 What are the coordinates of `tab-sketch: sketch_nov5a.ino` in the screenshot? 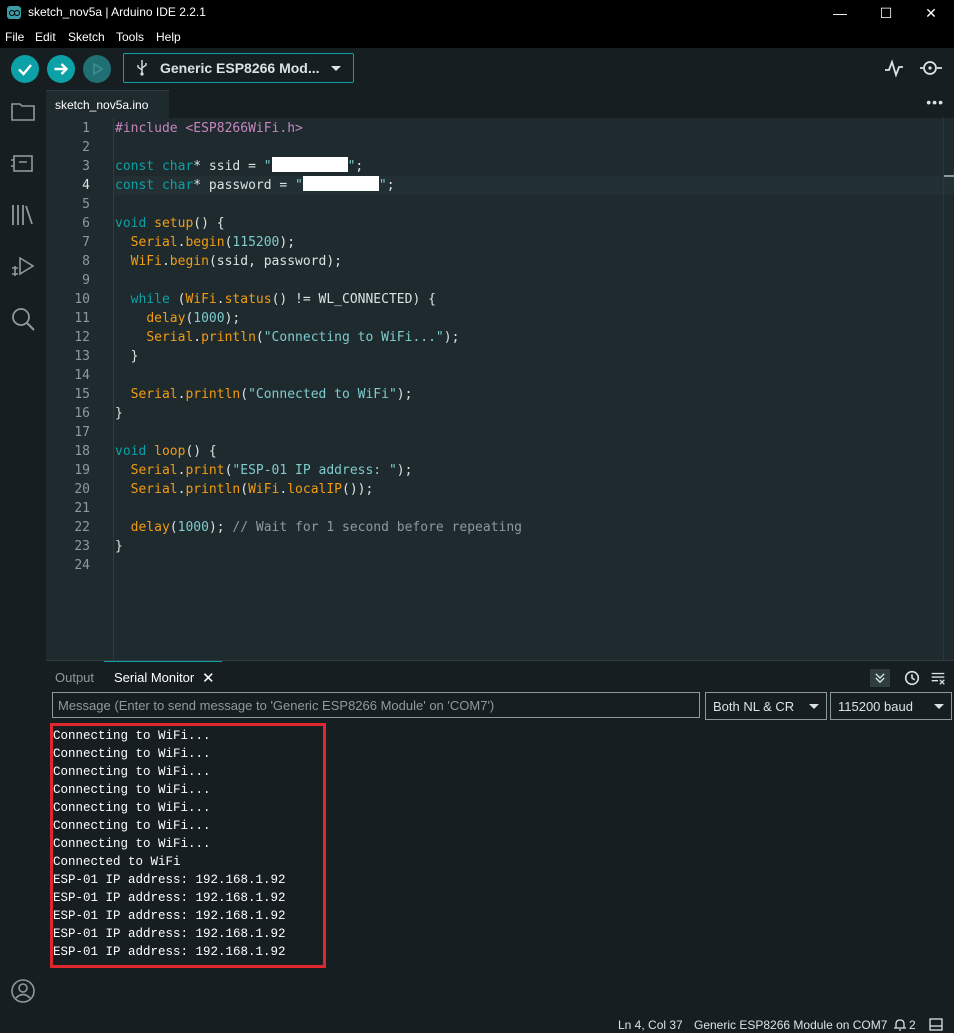 It's located at (107, 104).